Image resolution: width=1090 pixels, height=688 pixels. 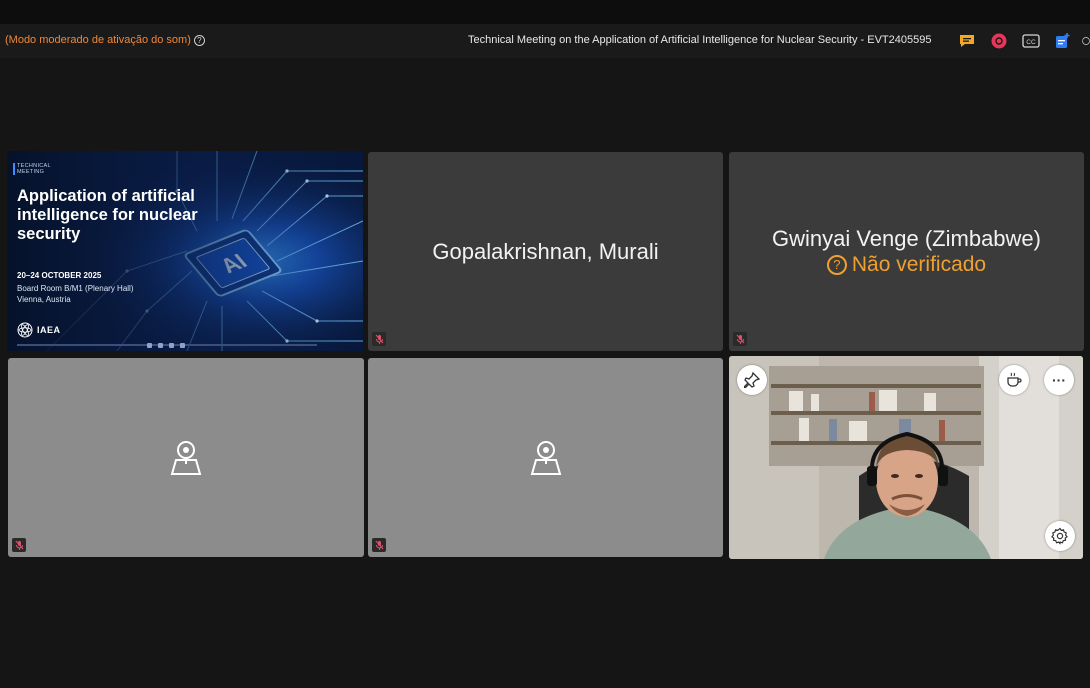 What do you see at coordinates (906, 238) in the screenshot?
I see `participant-name: Gwinyai Venge (Zimbabwe)` at bounding box center [906, 238].